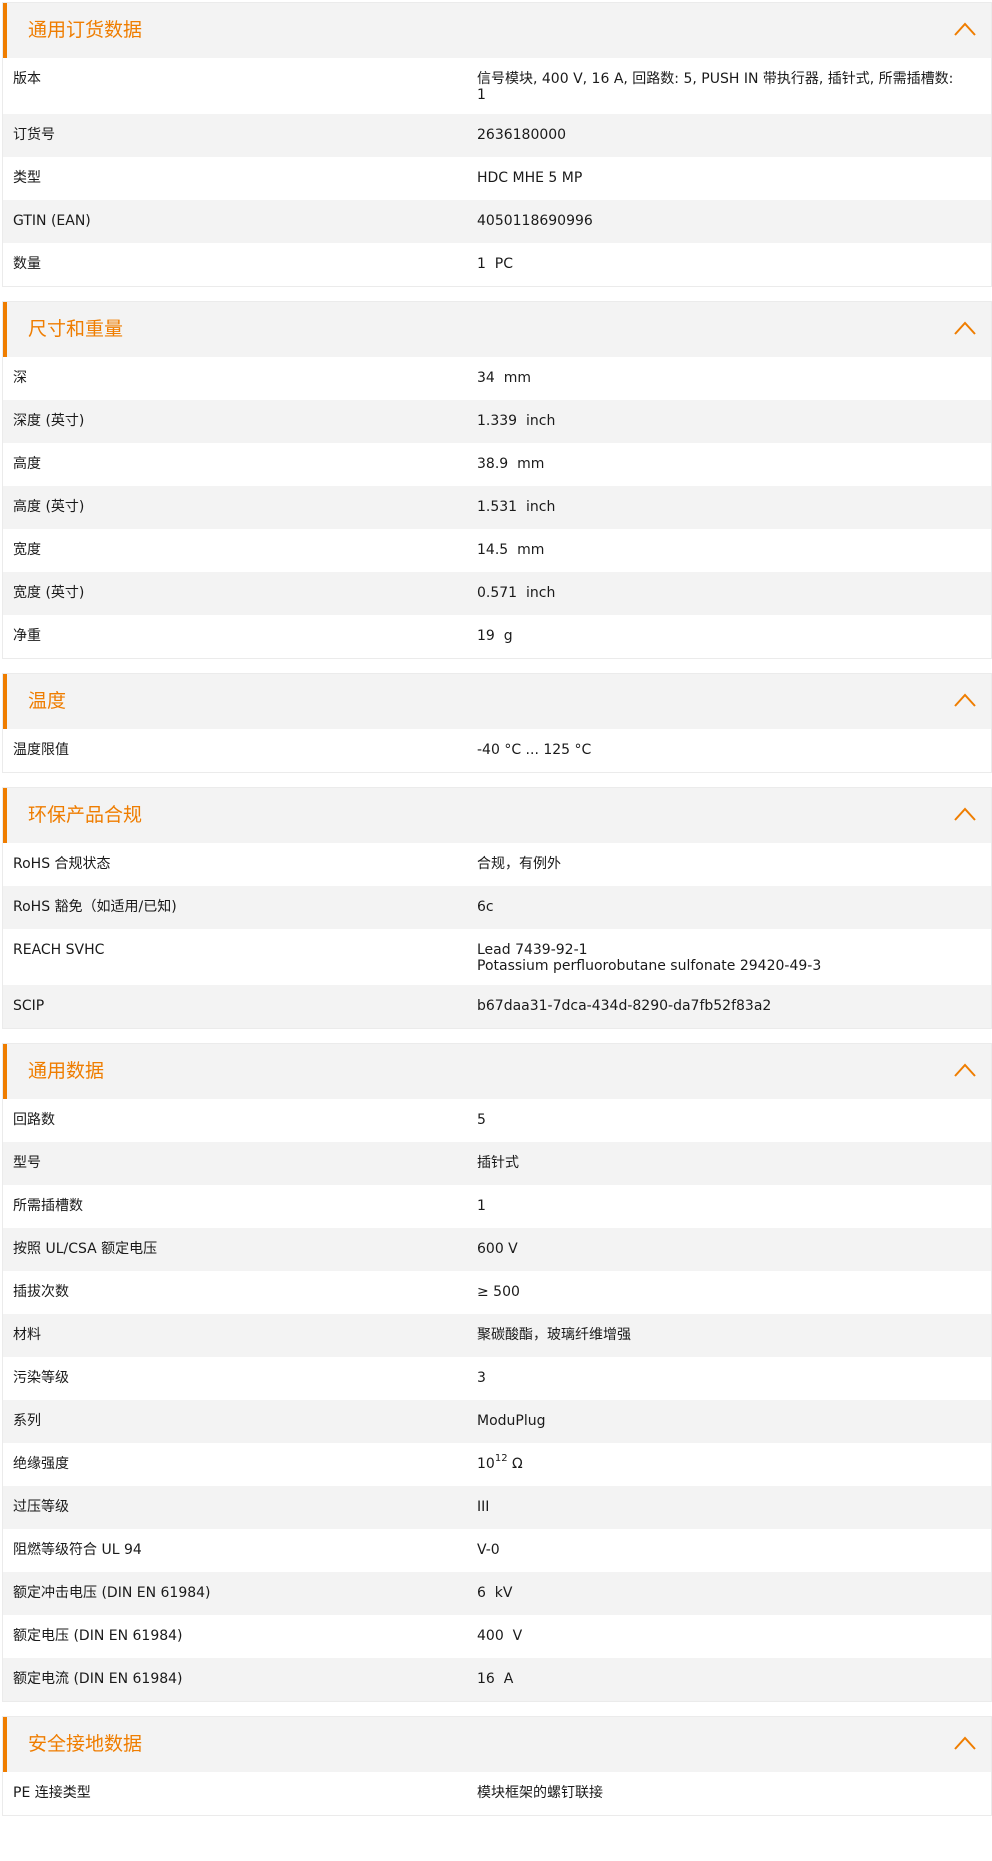  What do you see at coordinates (29, 1006) in the screenshot?
I see `spec-label: SCIP` at bounding box center [29, 1006].